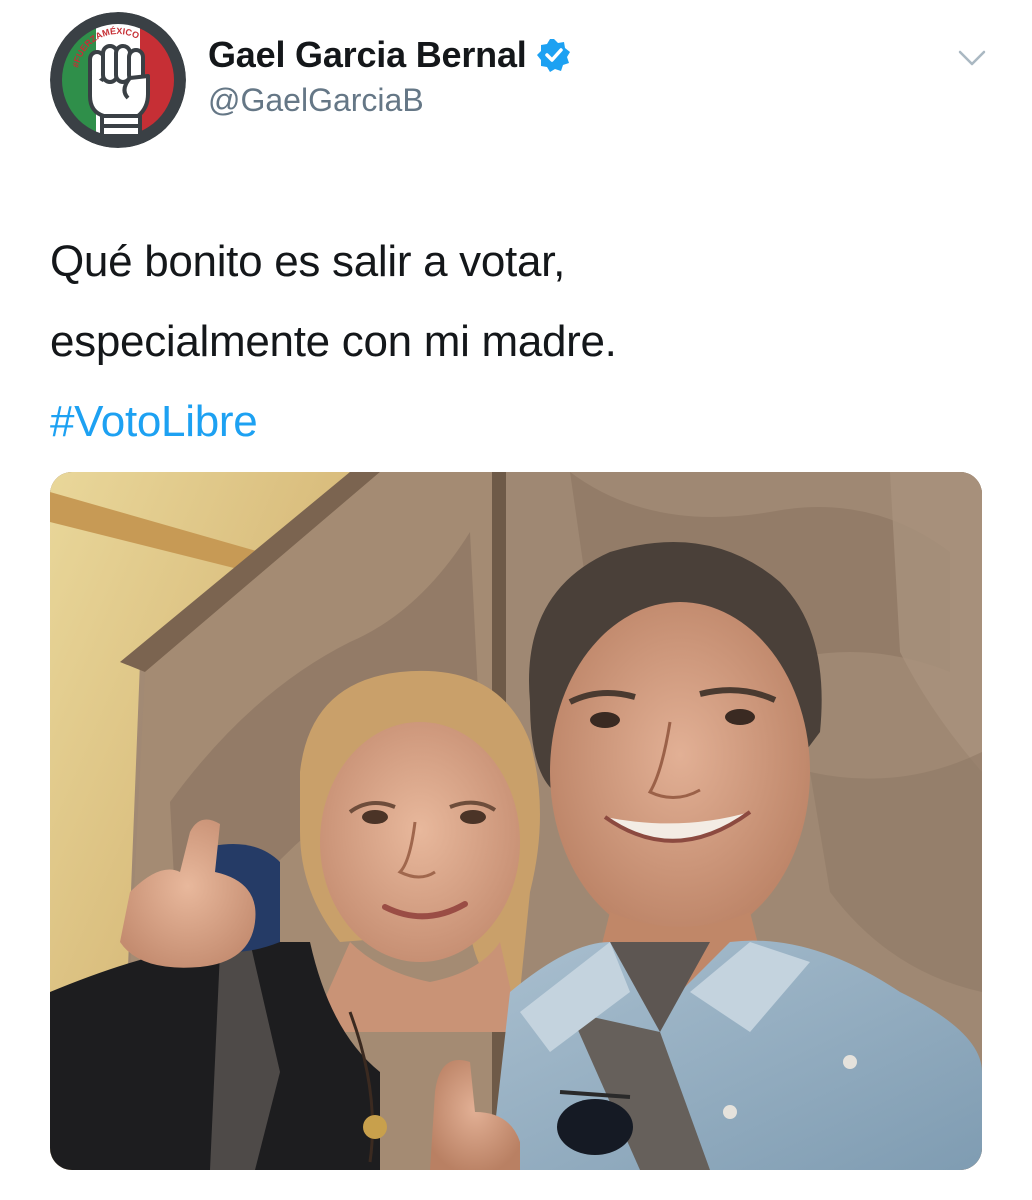  I want to click on verified-badge-icon, so click(553, 55).